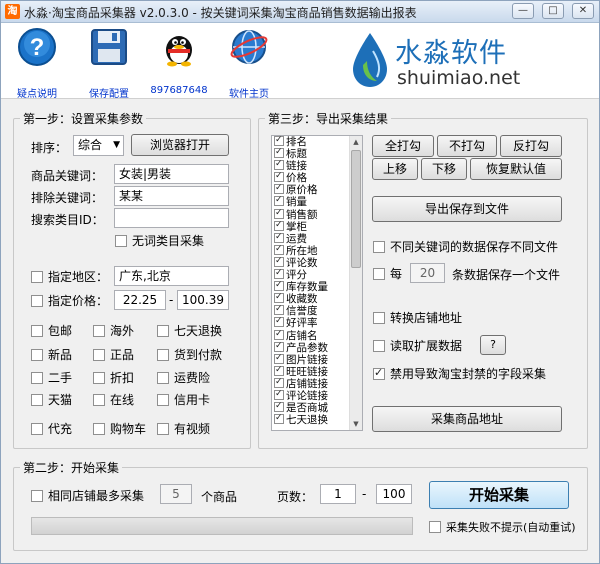 The width and height of the screenshot is (600, 564). I want to click on close-icon: ✕, so click(583, 11).